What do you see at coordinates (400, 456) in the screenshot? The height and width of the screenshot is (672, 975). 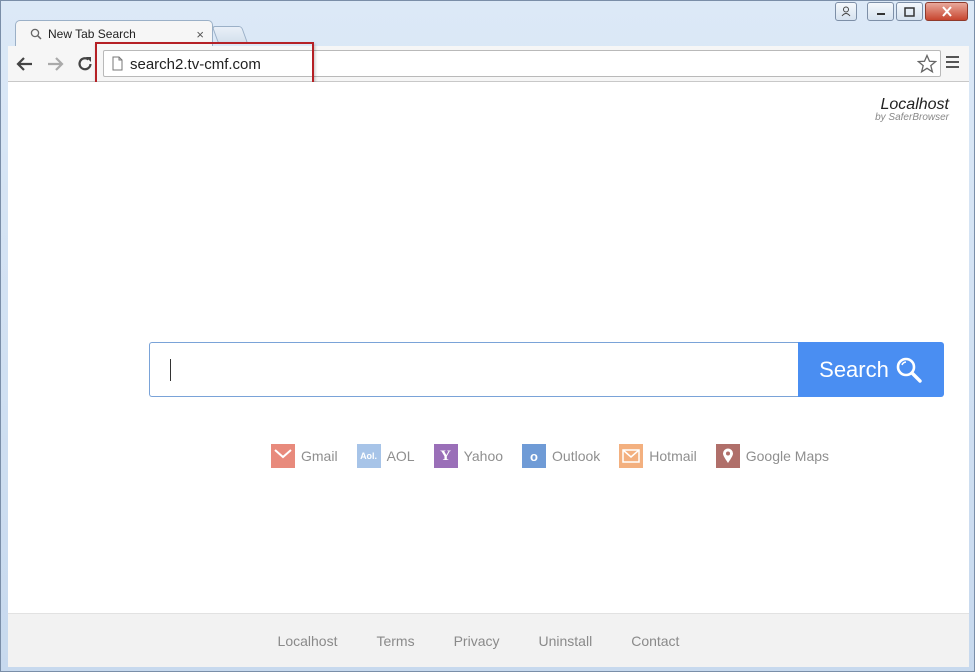 I see `quick-link-label: AOL` at bounding box center [400, 456].